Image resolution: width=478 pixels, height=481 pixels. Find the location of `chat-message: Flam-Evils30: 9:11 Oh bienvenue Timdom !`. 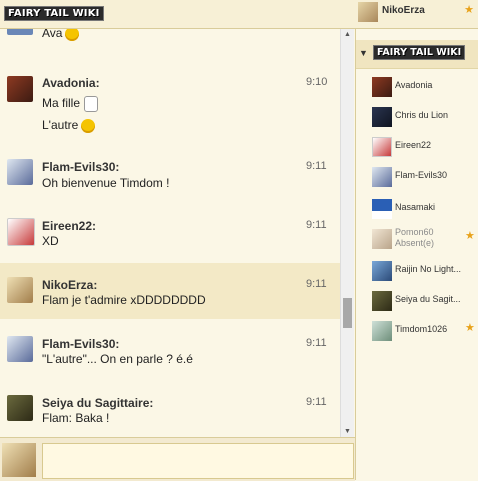

chat-message: Flam-Evils30: 9:11 Oh bienvenue Timdom ! is located at coordinates (170, 175).